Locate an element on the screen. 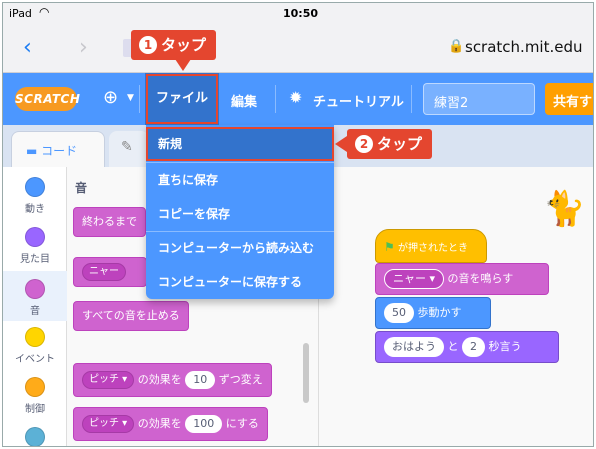 The height and width of the screenshot is (449, 596). block-text: が押されたとき is located at coordinates (432, 248).